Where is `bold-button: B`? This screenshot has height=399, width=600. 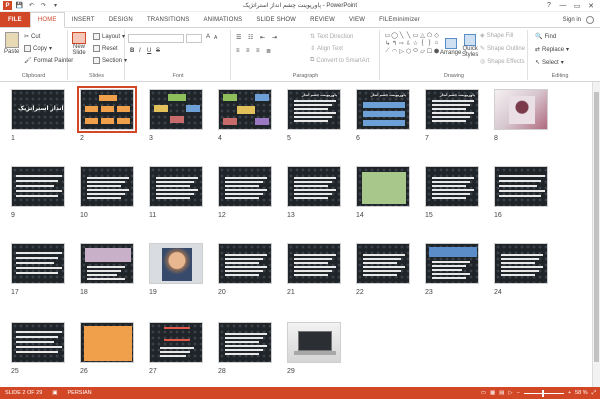 bold-button: B is located at coordinates (132, 51).